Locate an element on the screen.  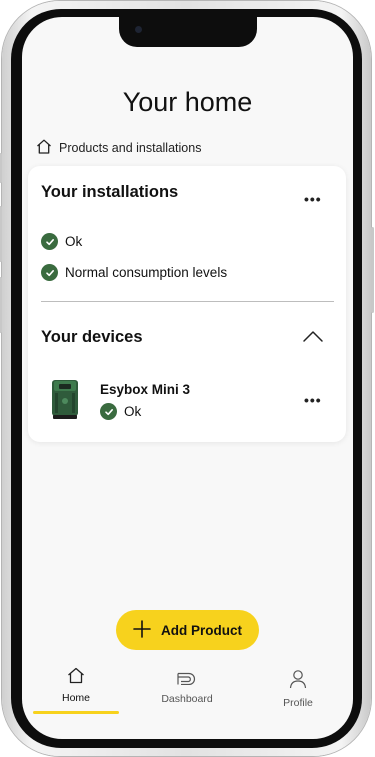
installation-status-consumption: Normal consumption levels is located at coordinates (134, 272).